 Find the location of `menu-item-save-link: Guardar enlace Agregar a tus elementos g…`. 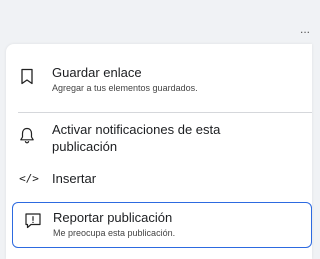

menu-item-save-link: Guardar enlace Agregar a tus elementos g… is located at coordinates (156, 82).